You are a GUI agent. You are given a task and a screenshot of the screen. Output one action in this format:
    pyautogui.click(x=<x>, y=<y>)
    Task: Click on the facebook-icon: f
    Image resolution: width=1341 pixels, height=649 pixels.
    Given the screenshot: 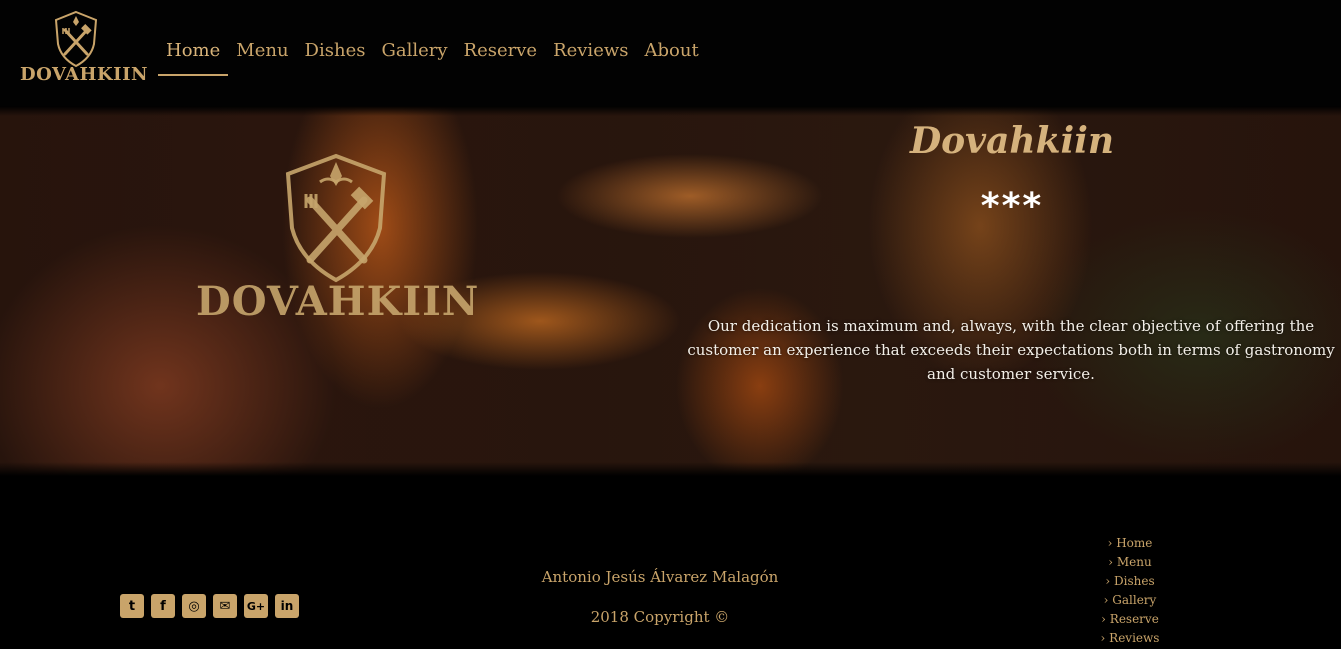 What is the action you would take?
    pyautogui.click(x=163, y=606)
    